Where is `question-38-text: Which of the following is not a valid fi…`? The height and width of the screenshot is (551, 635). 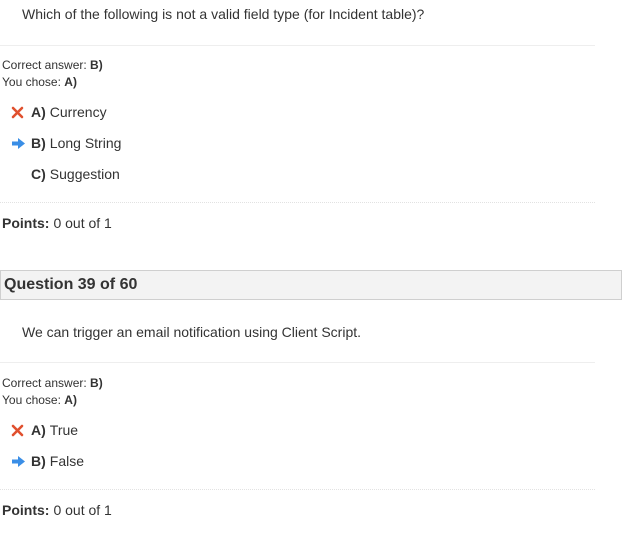 question-38-text: Which of the following is not a valid fi… is located at coordinates (223, 14).